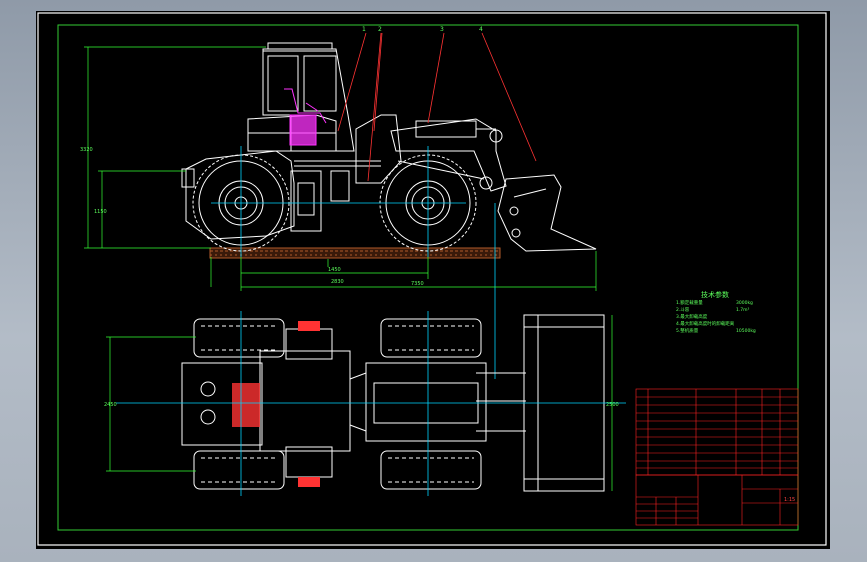 The image size is (867, 562). I want to click on side-centerlines, so click(353, 262).